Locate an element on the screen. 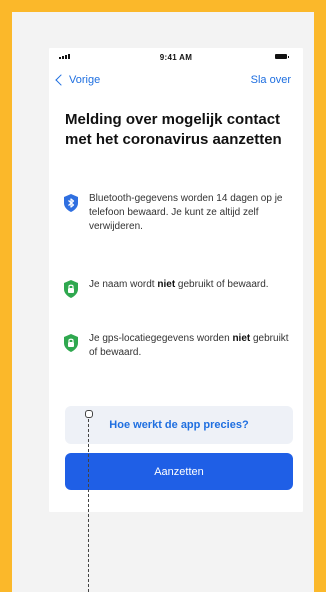 Image resolution: width=326 pixels, height=592 pixels. nav-bar: Vorige Sla over is located at coordinates (176, 83).